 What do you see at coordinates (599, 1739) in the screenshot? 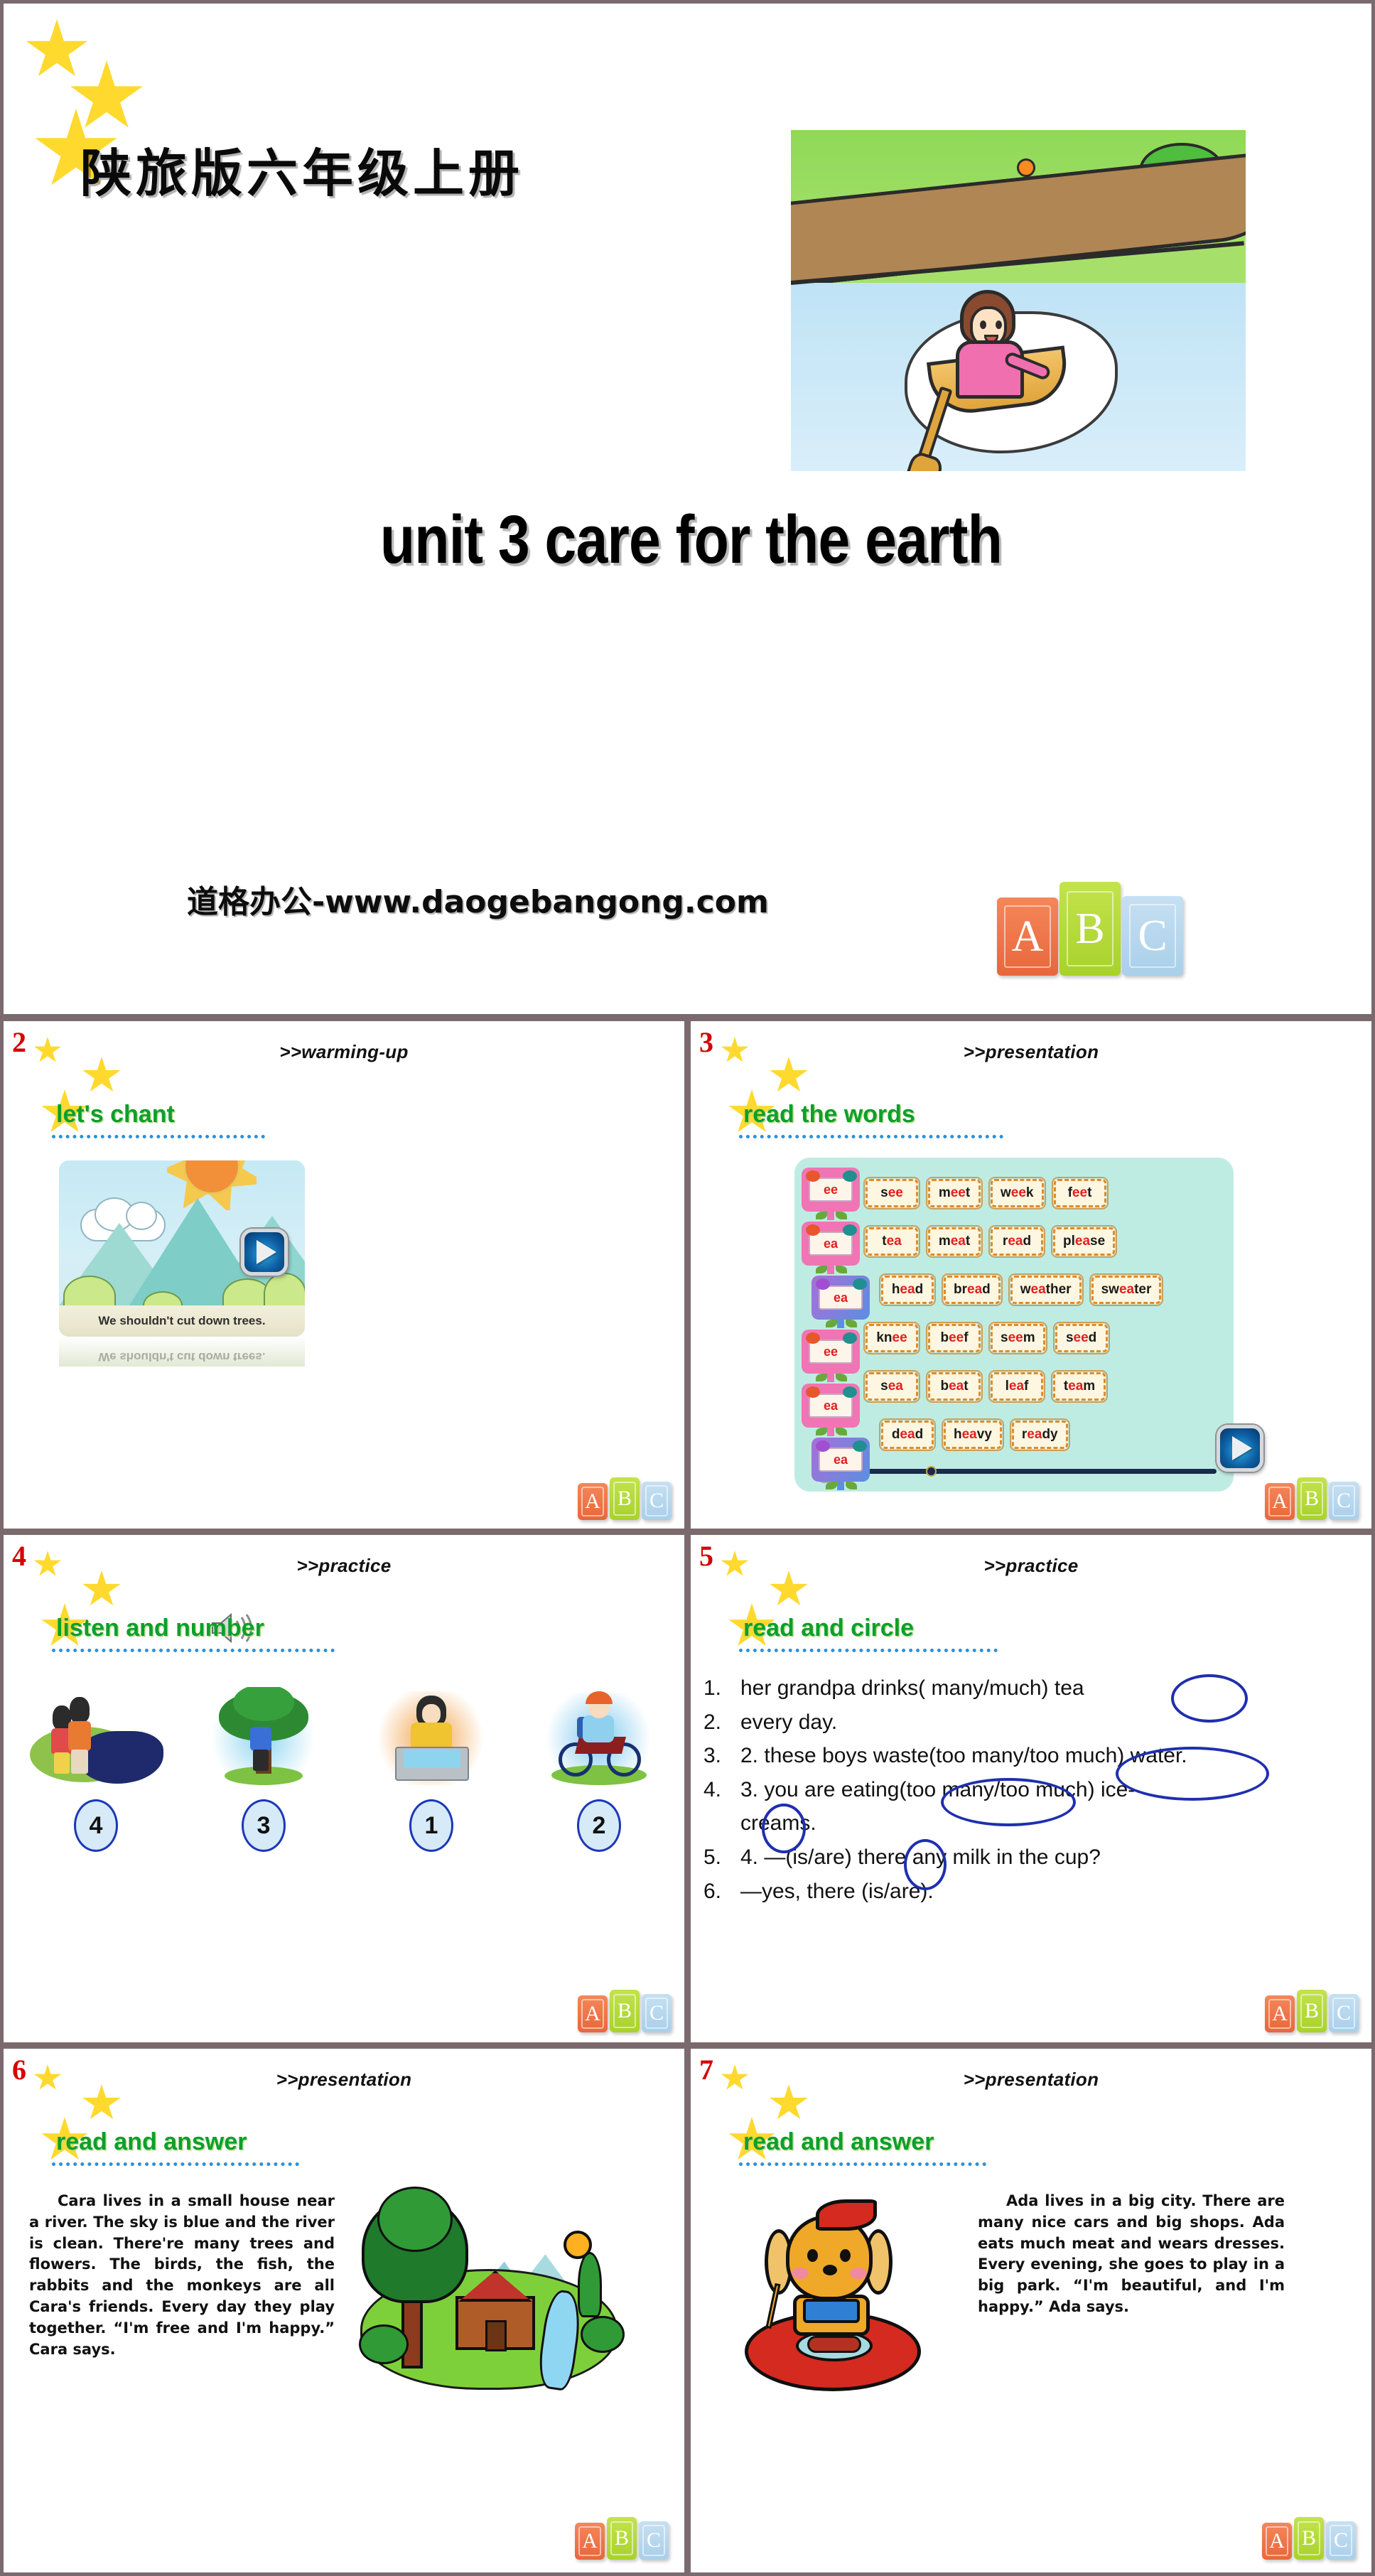
I see `picture-boy-riding-bicycle` at bounding box center [599, 1739].